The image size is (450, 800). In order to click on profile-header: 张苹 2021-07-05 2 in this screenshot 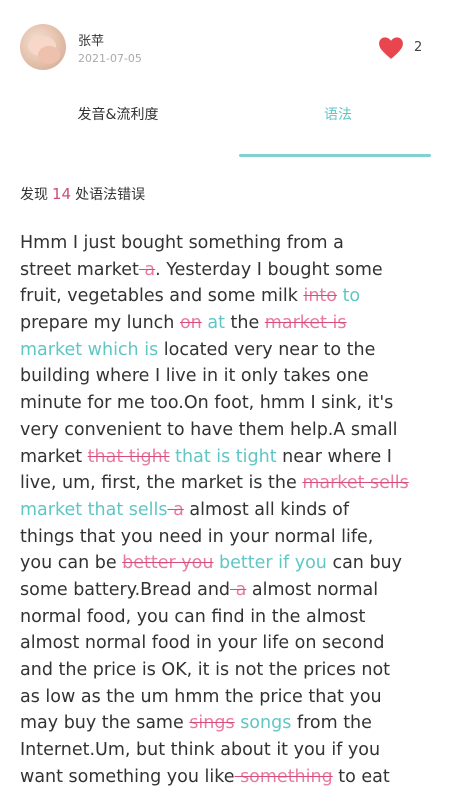, I will do `click(225, 40)`.